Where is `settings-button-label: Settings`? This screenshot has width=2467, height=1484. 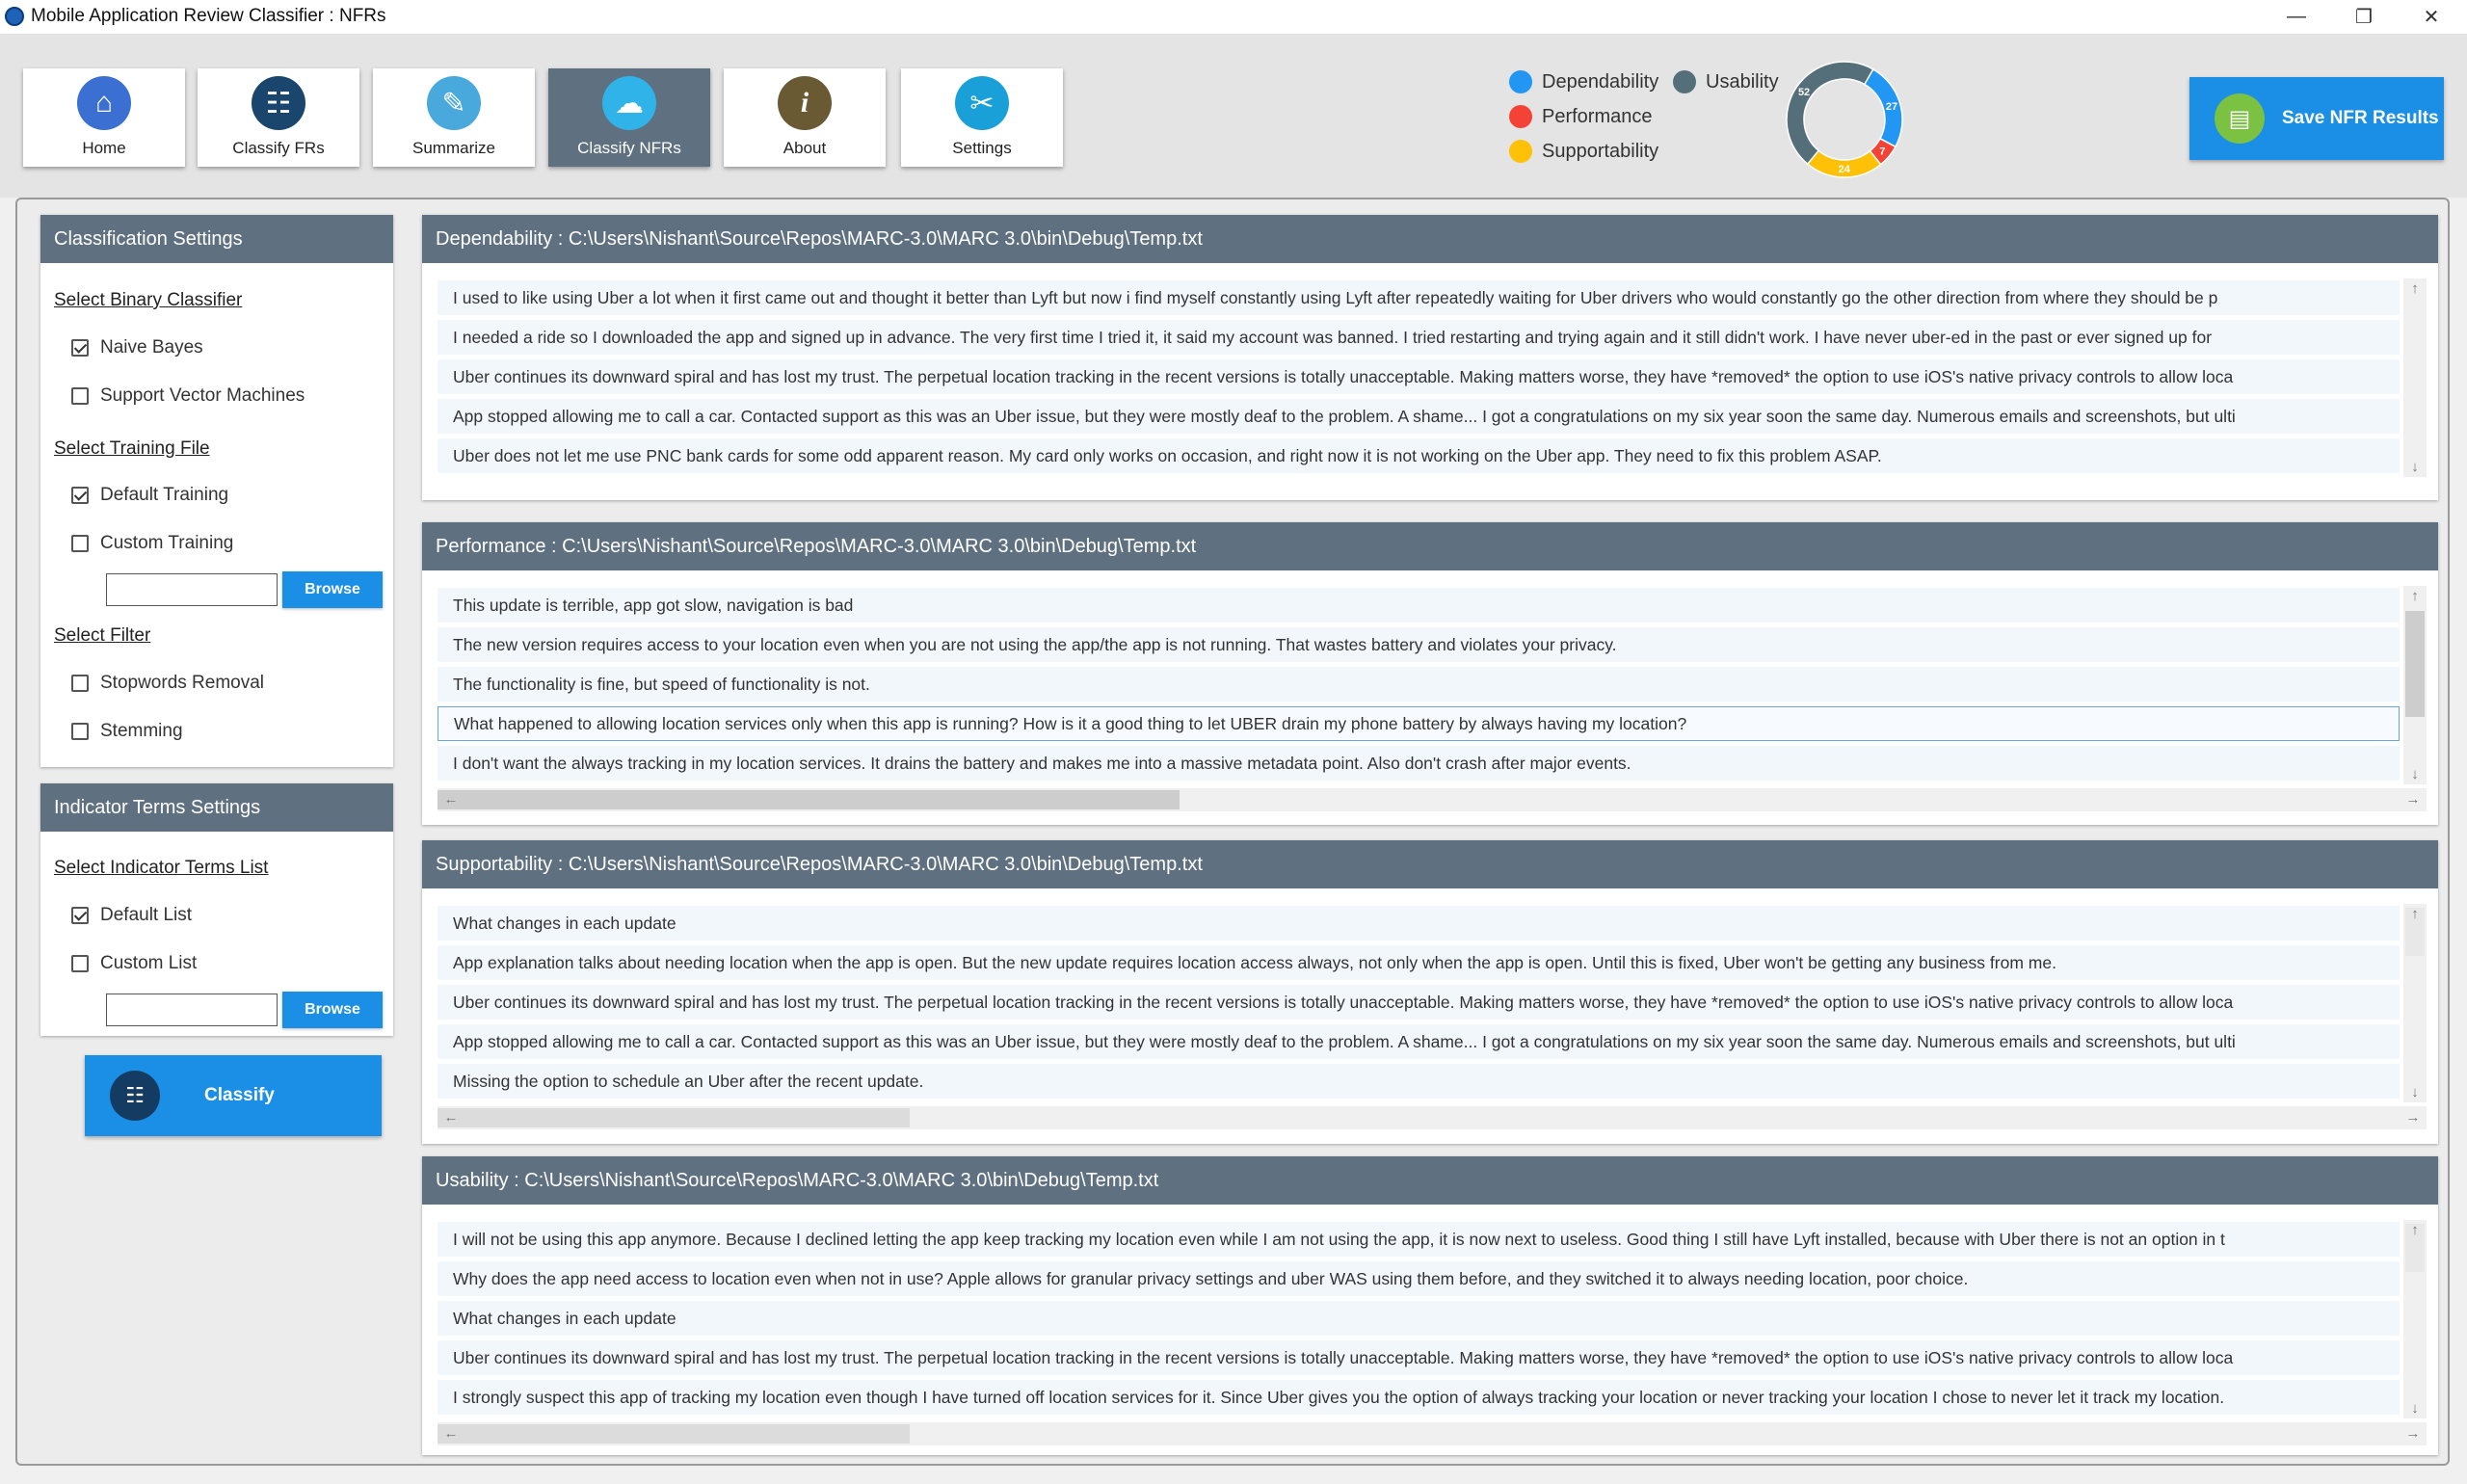 settings-button-label: Settings is located at coordinates (982, 148).